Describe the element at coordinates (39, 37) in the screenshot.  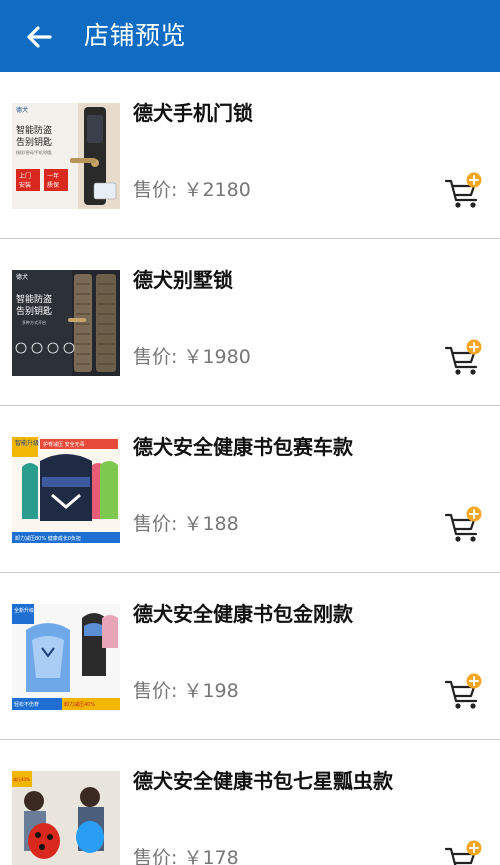
I see `back-arrow-icon` at that location.